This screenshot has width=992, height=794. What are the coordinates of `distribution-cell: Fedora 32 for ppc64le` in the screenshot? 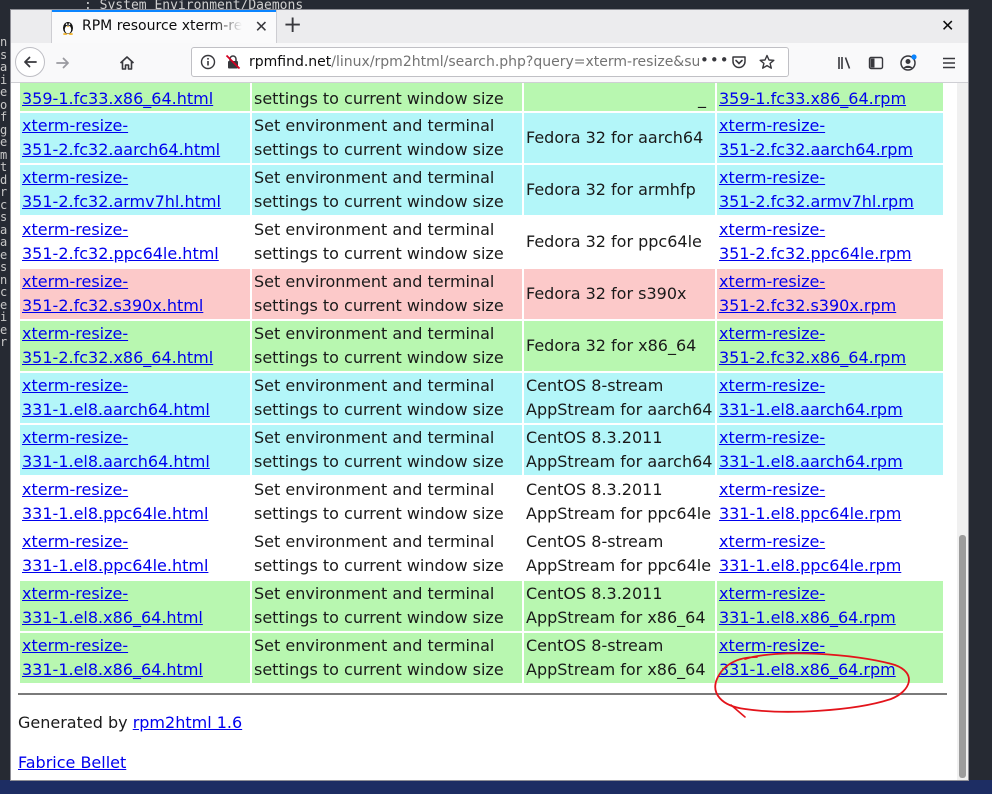 It's located at (619, 242).